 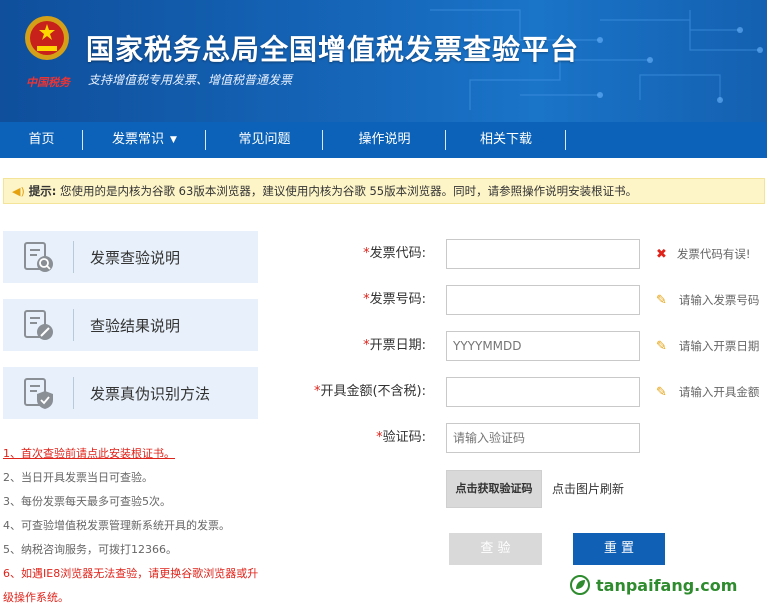 I want to click on invoice-amount-hint-text: 请输入开具金额, so click(x=719, y=392).